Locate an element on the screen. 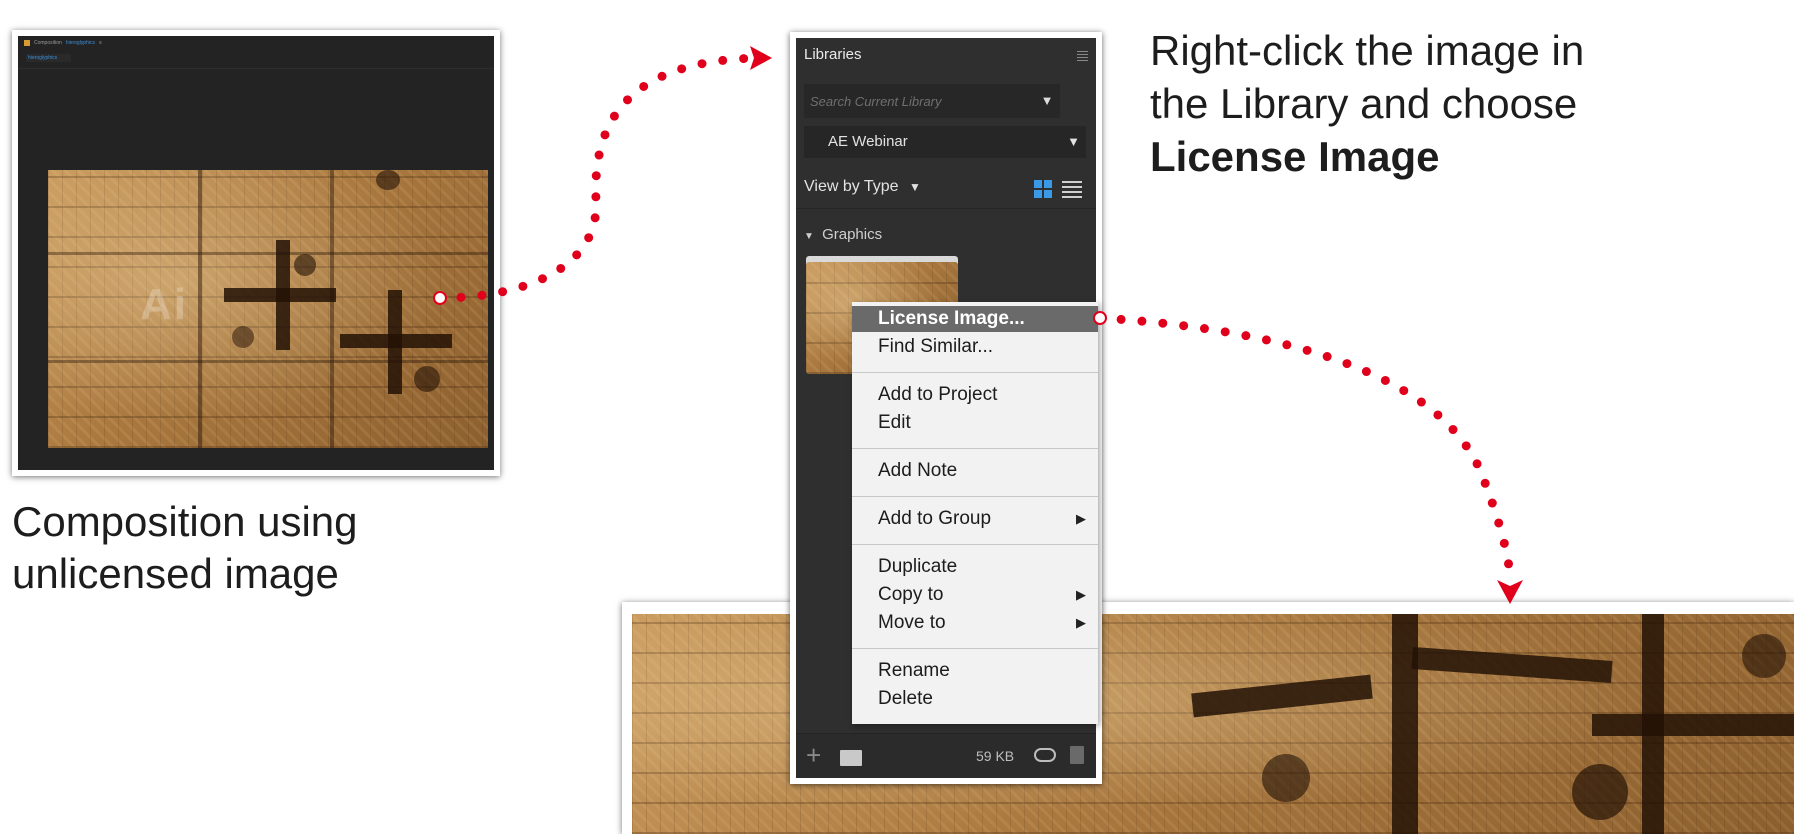  composition-watermark: Ai is located at coordinates (164, 304).